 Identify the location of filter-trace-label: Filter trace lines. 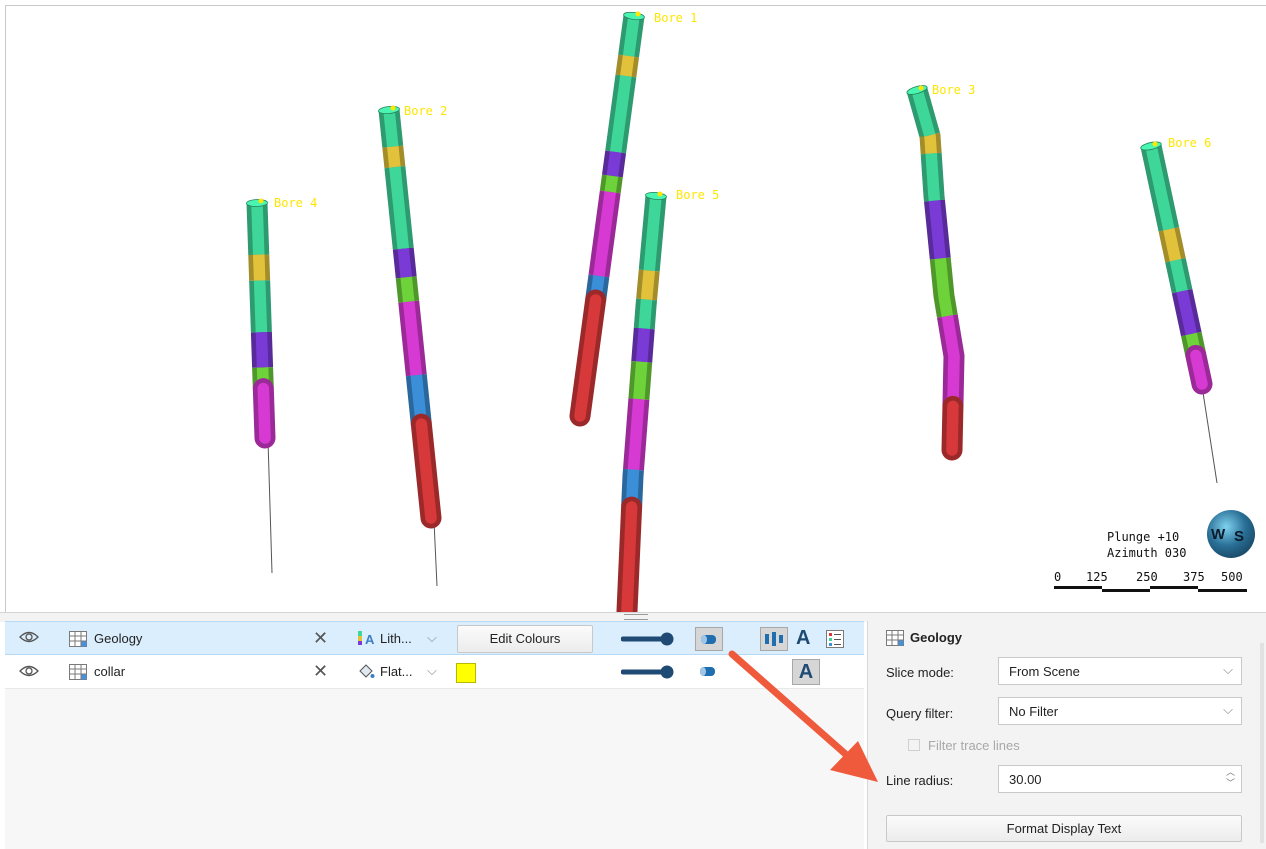
(974, 745).